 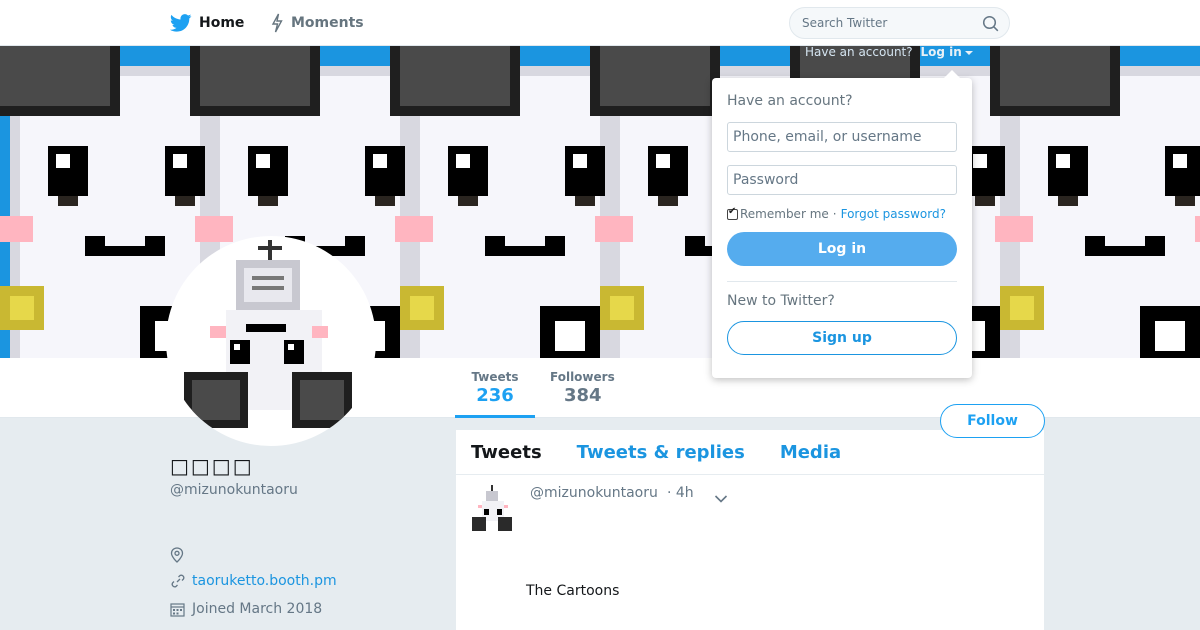 I want to click on profile-website-link: taoruketto.booth.pm, so click(x=264, y=581).